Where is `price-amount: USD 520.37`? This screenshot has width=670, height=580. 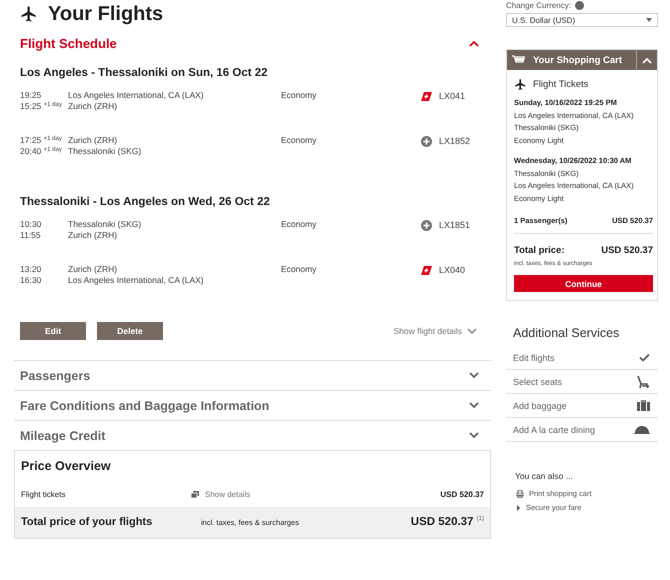 price-amount: USD 520.37 is located at coordinates (462, 494).